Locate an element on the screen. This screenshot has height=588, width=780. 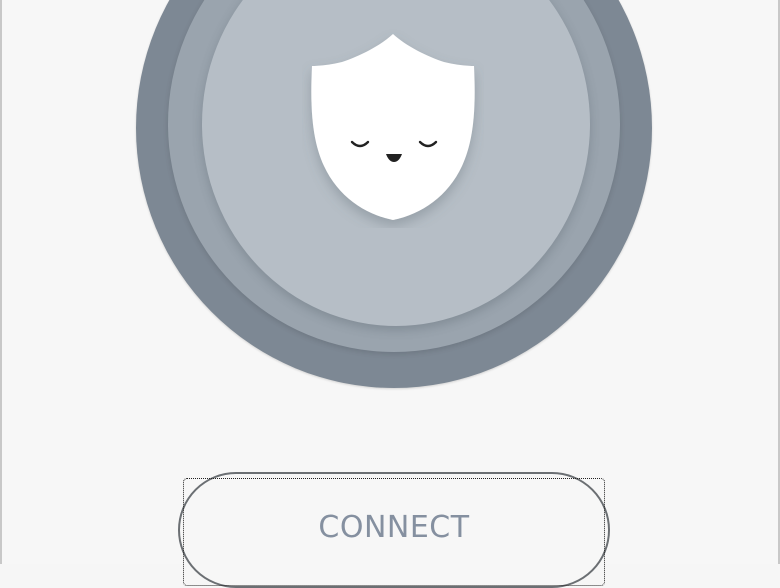
connect-button: CONNECT is located at coordinates (394, 530).